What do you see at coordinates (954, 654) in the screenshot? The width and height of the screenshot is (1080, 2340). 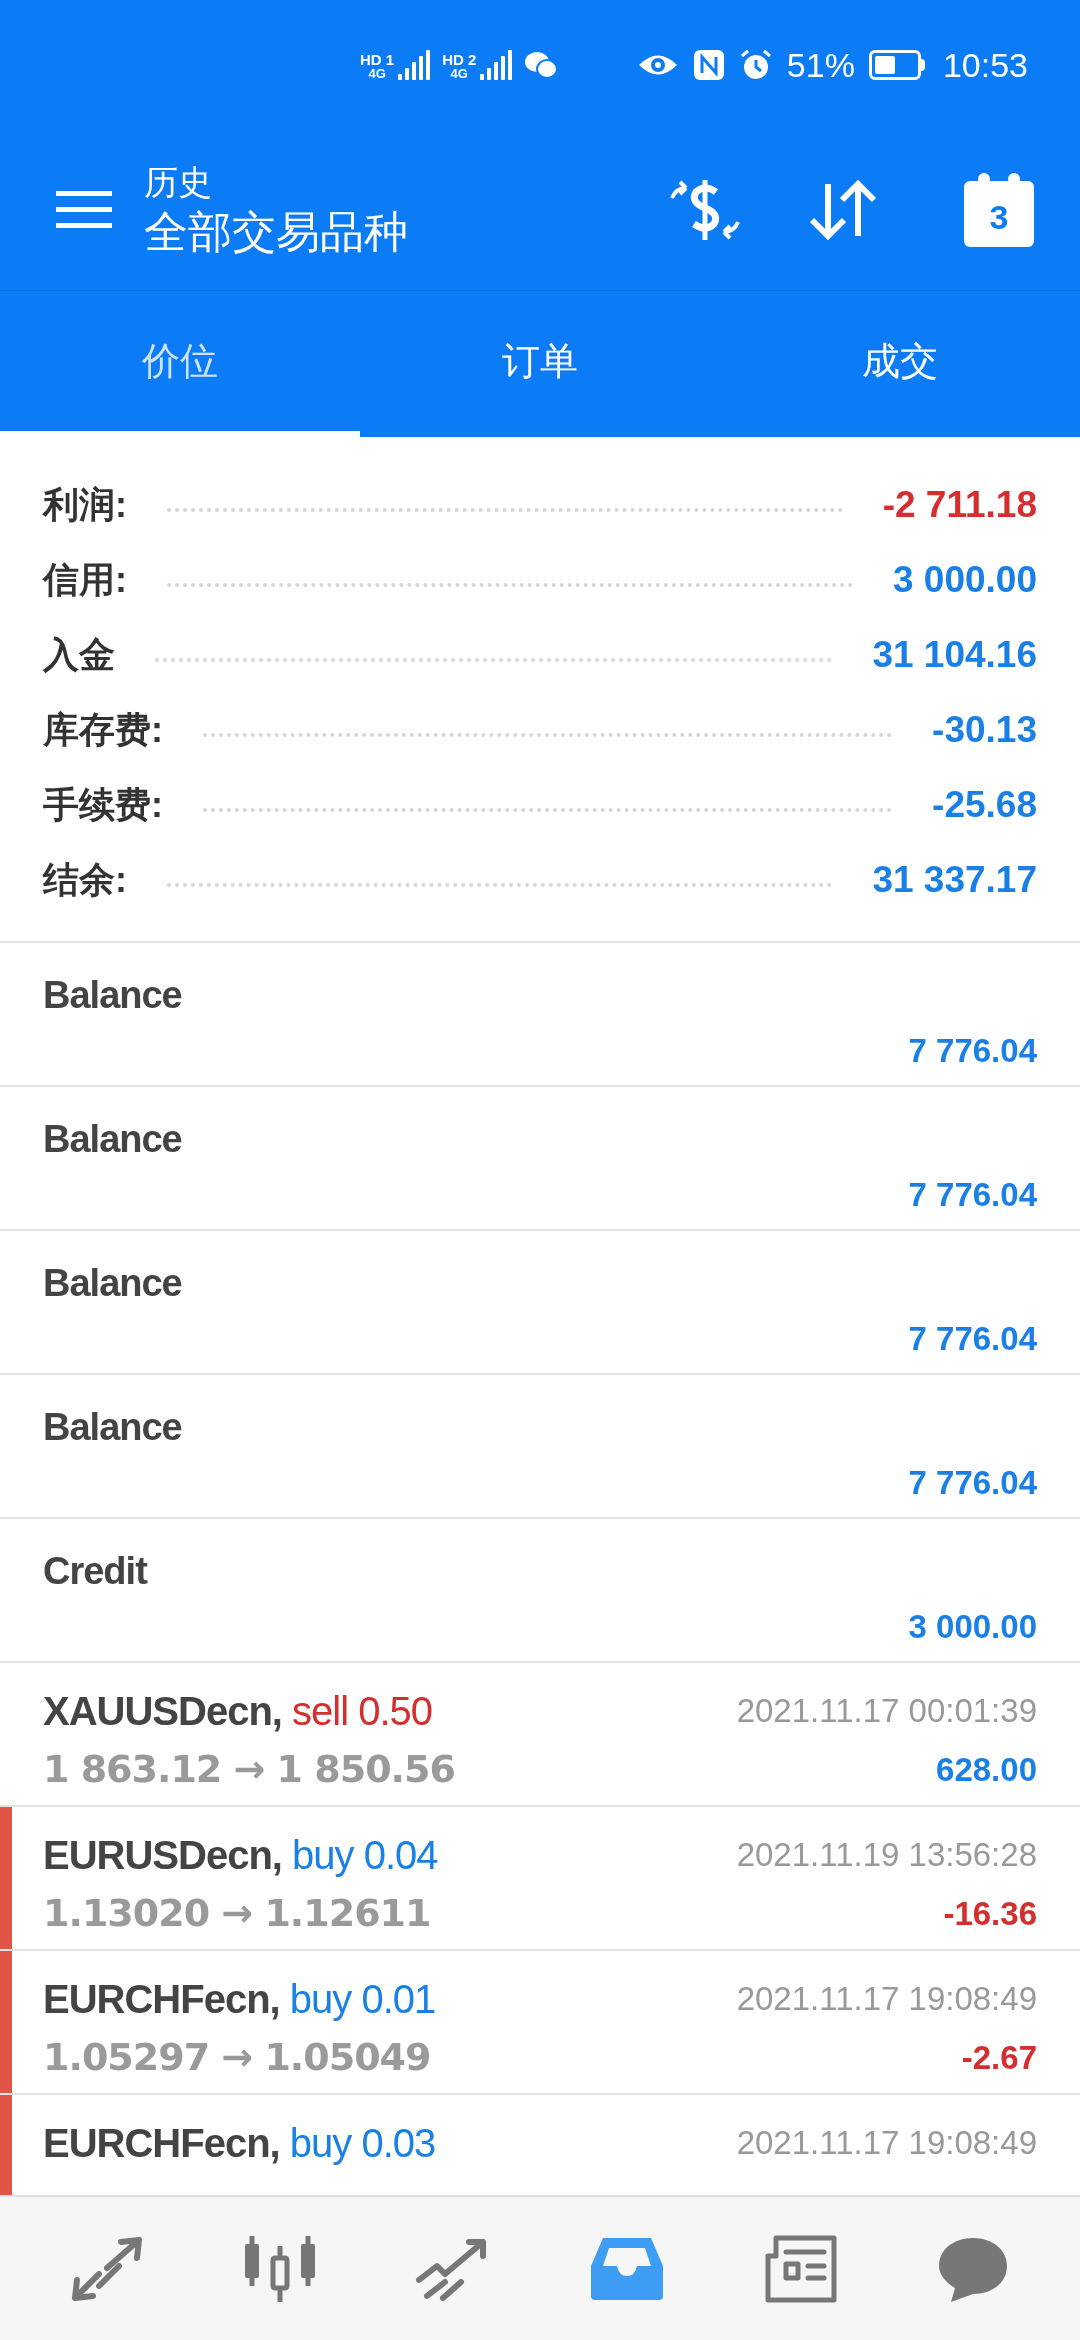 I see `summary-value: 31 104.16` at bounding box center [954, 654].